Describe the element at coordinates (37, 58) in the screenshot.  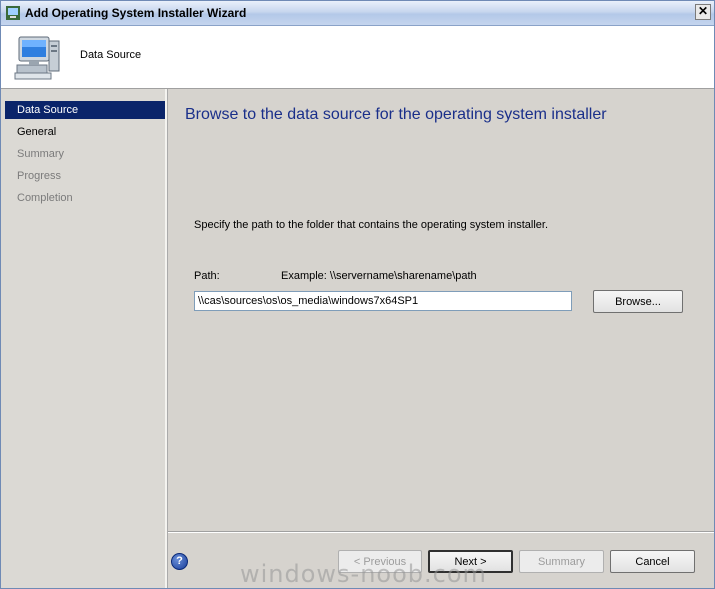
I see `computer-icon` at that location.